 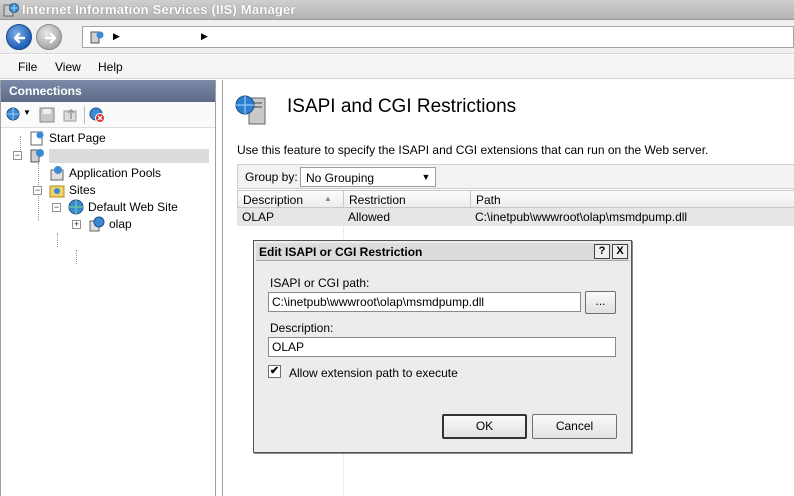 I want to click on close-button: X, so click(x=620, y=251).